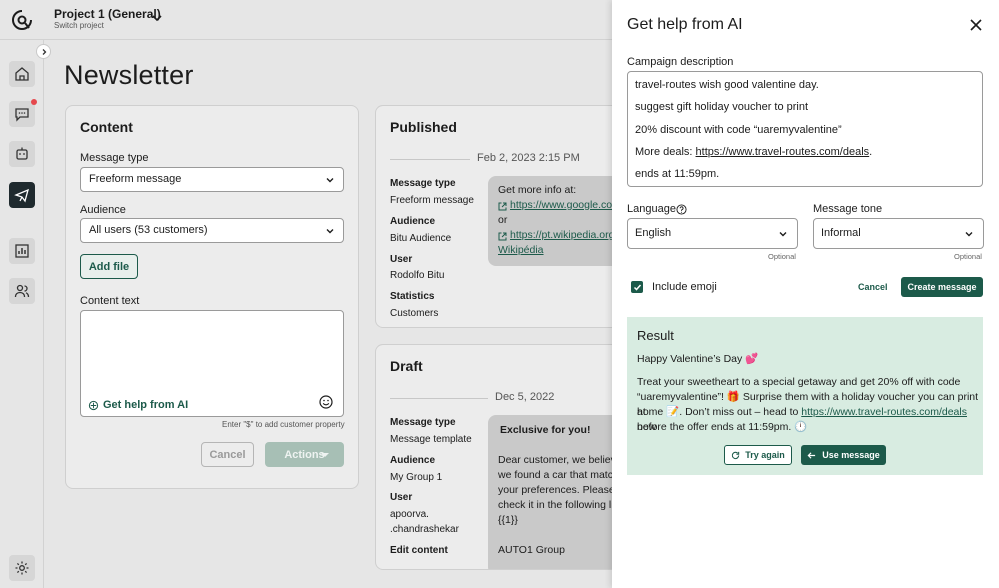  What do you see at coordinates (503, 220) in the screenshot?
I see `bubble-text: or` at bounding box center [503, 220].